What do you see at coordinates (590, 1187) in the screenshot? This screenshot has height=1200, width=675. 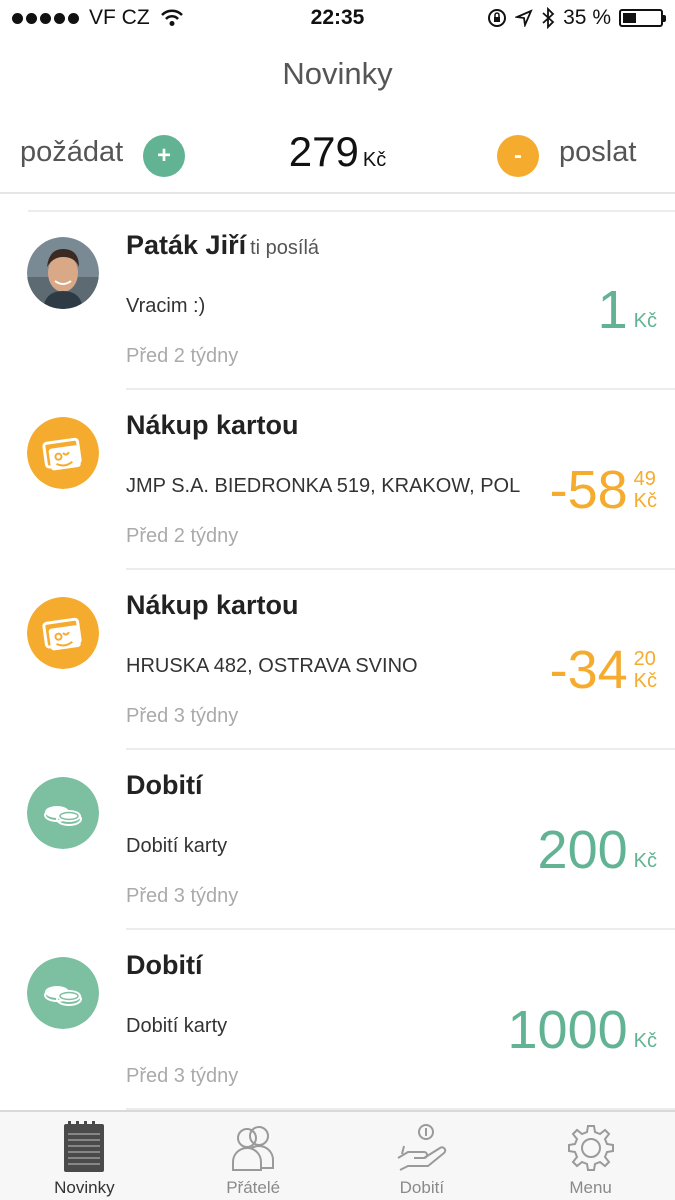 I see `tab-label: Menu` at bounding box center [590, 1187].